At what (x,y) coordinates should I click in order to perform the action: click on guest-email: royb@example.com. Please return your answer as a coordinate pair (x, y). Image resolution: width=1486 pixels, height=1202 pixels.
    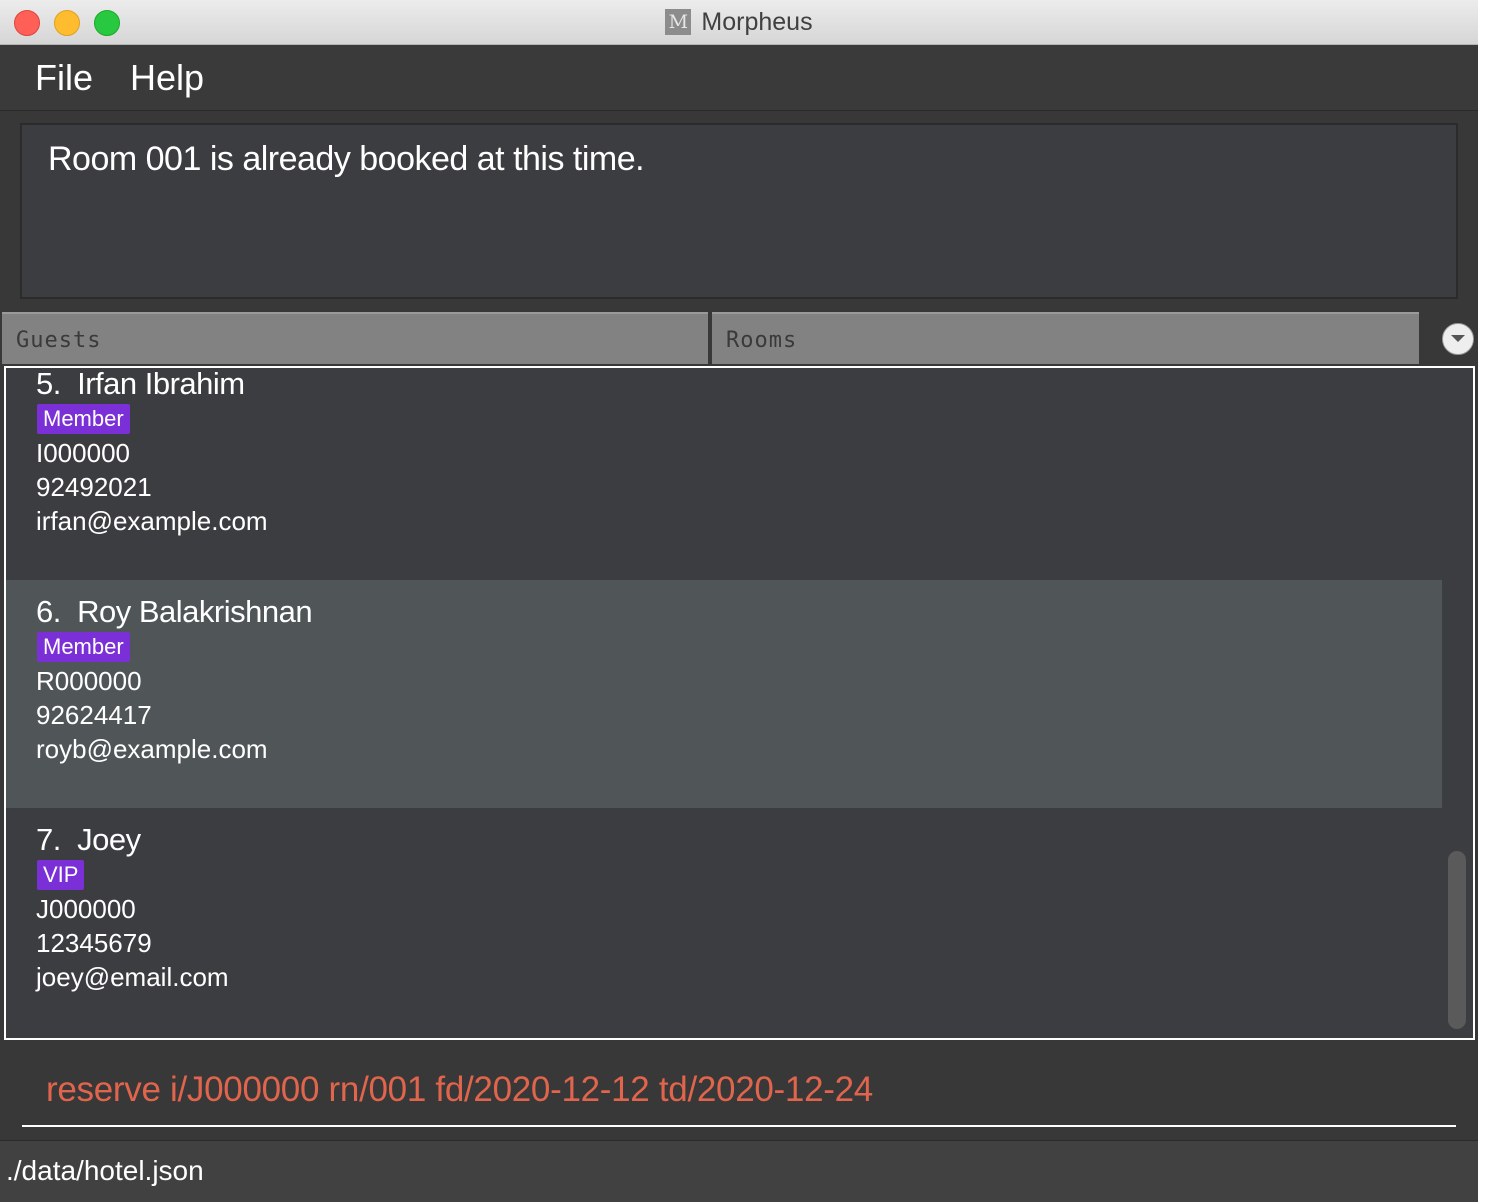
    Looking at the image, I should click on (152, 749).